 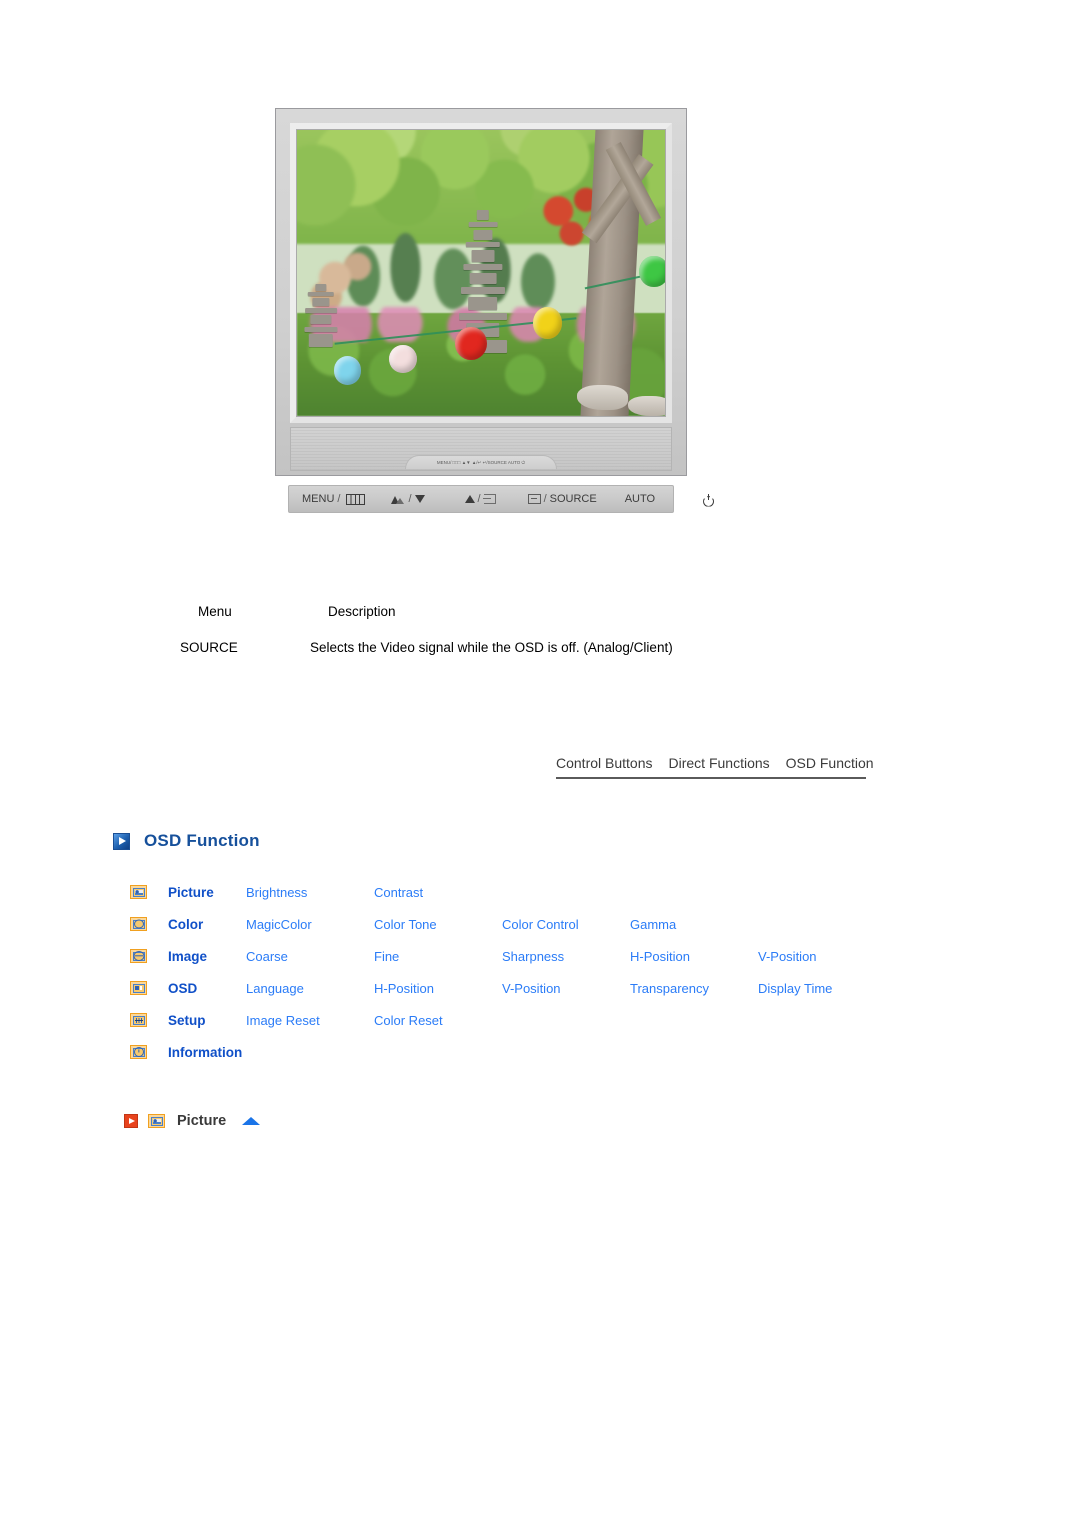 I want to click on osd-icon-cell, so click(x=149, y=988).